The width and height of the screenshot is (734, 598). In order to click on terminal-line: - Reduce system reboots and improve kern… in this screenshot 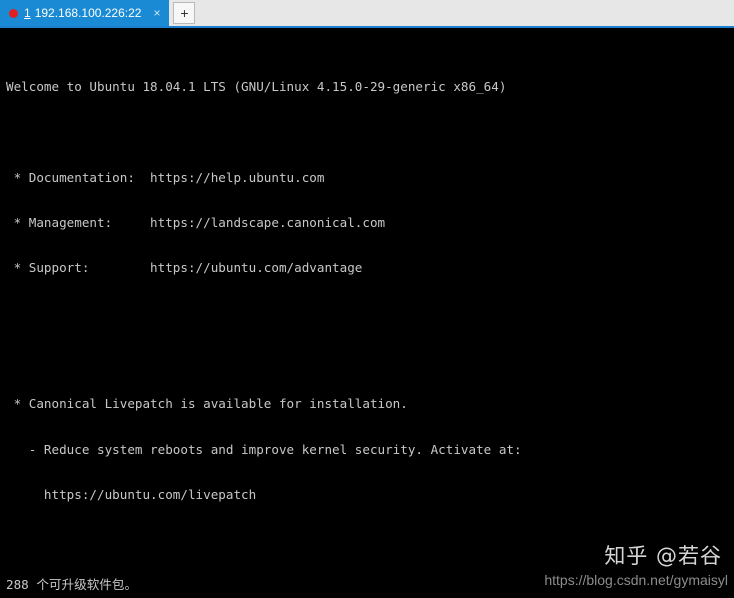, I will do `click(264, 449)`.